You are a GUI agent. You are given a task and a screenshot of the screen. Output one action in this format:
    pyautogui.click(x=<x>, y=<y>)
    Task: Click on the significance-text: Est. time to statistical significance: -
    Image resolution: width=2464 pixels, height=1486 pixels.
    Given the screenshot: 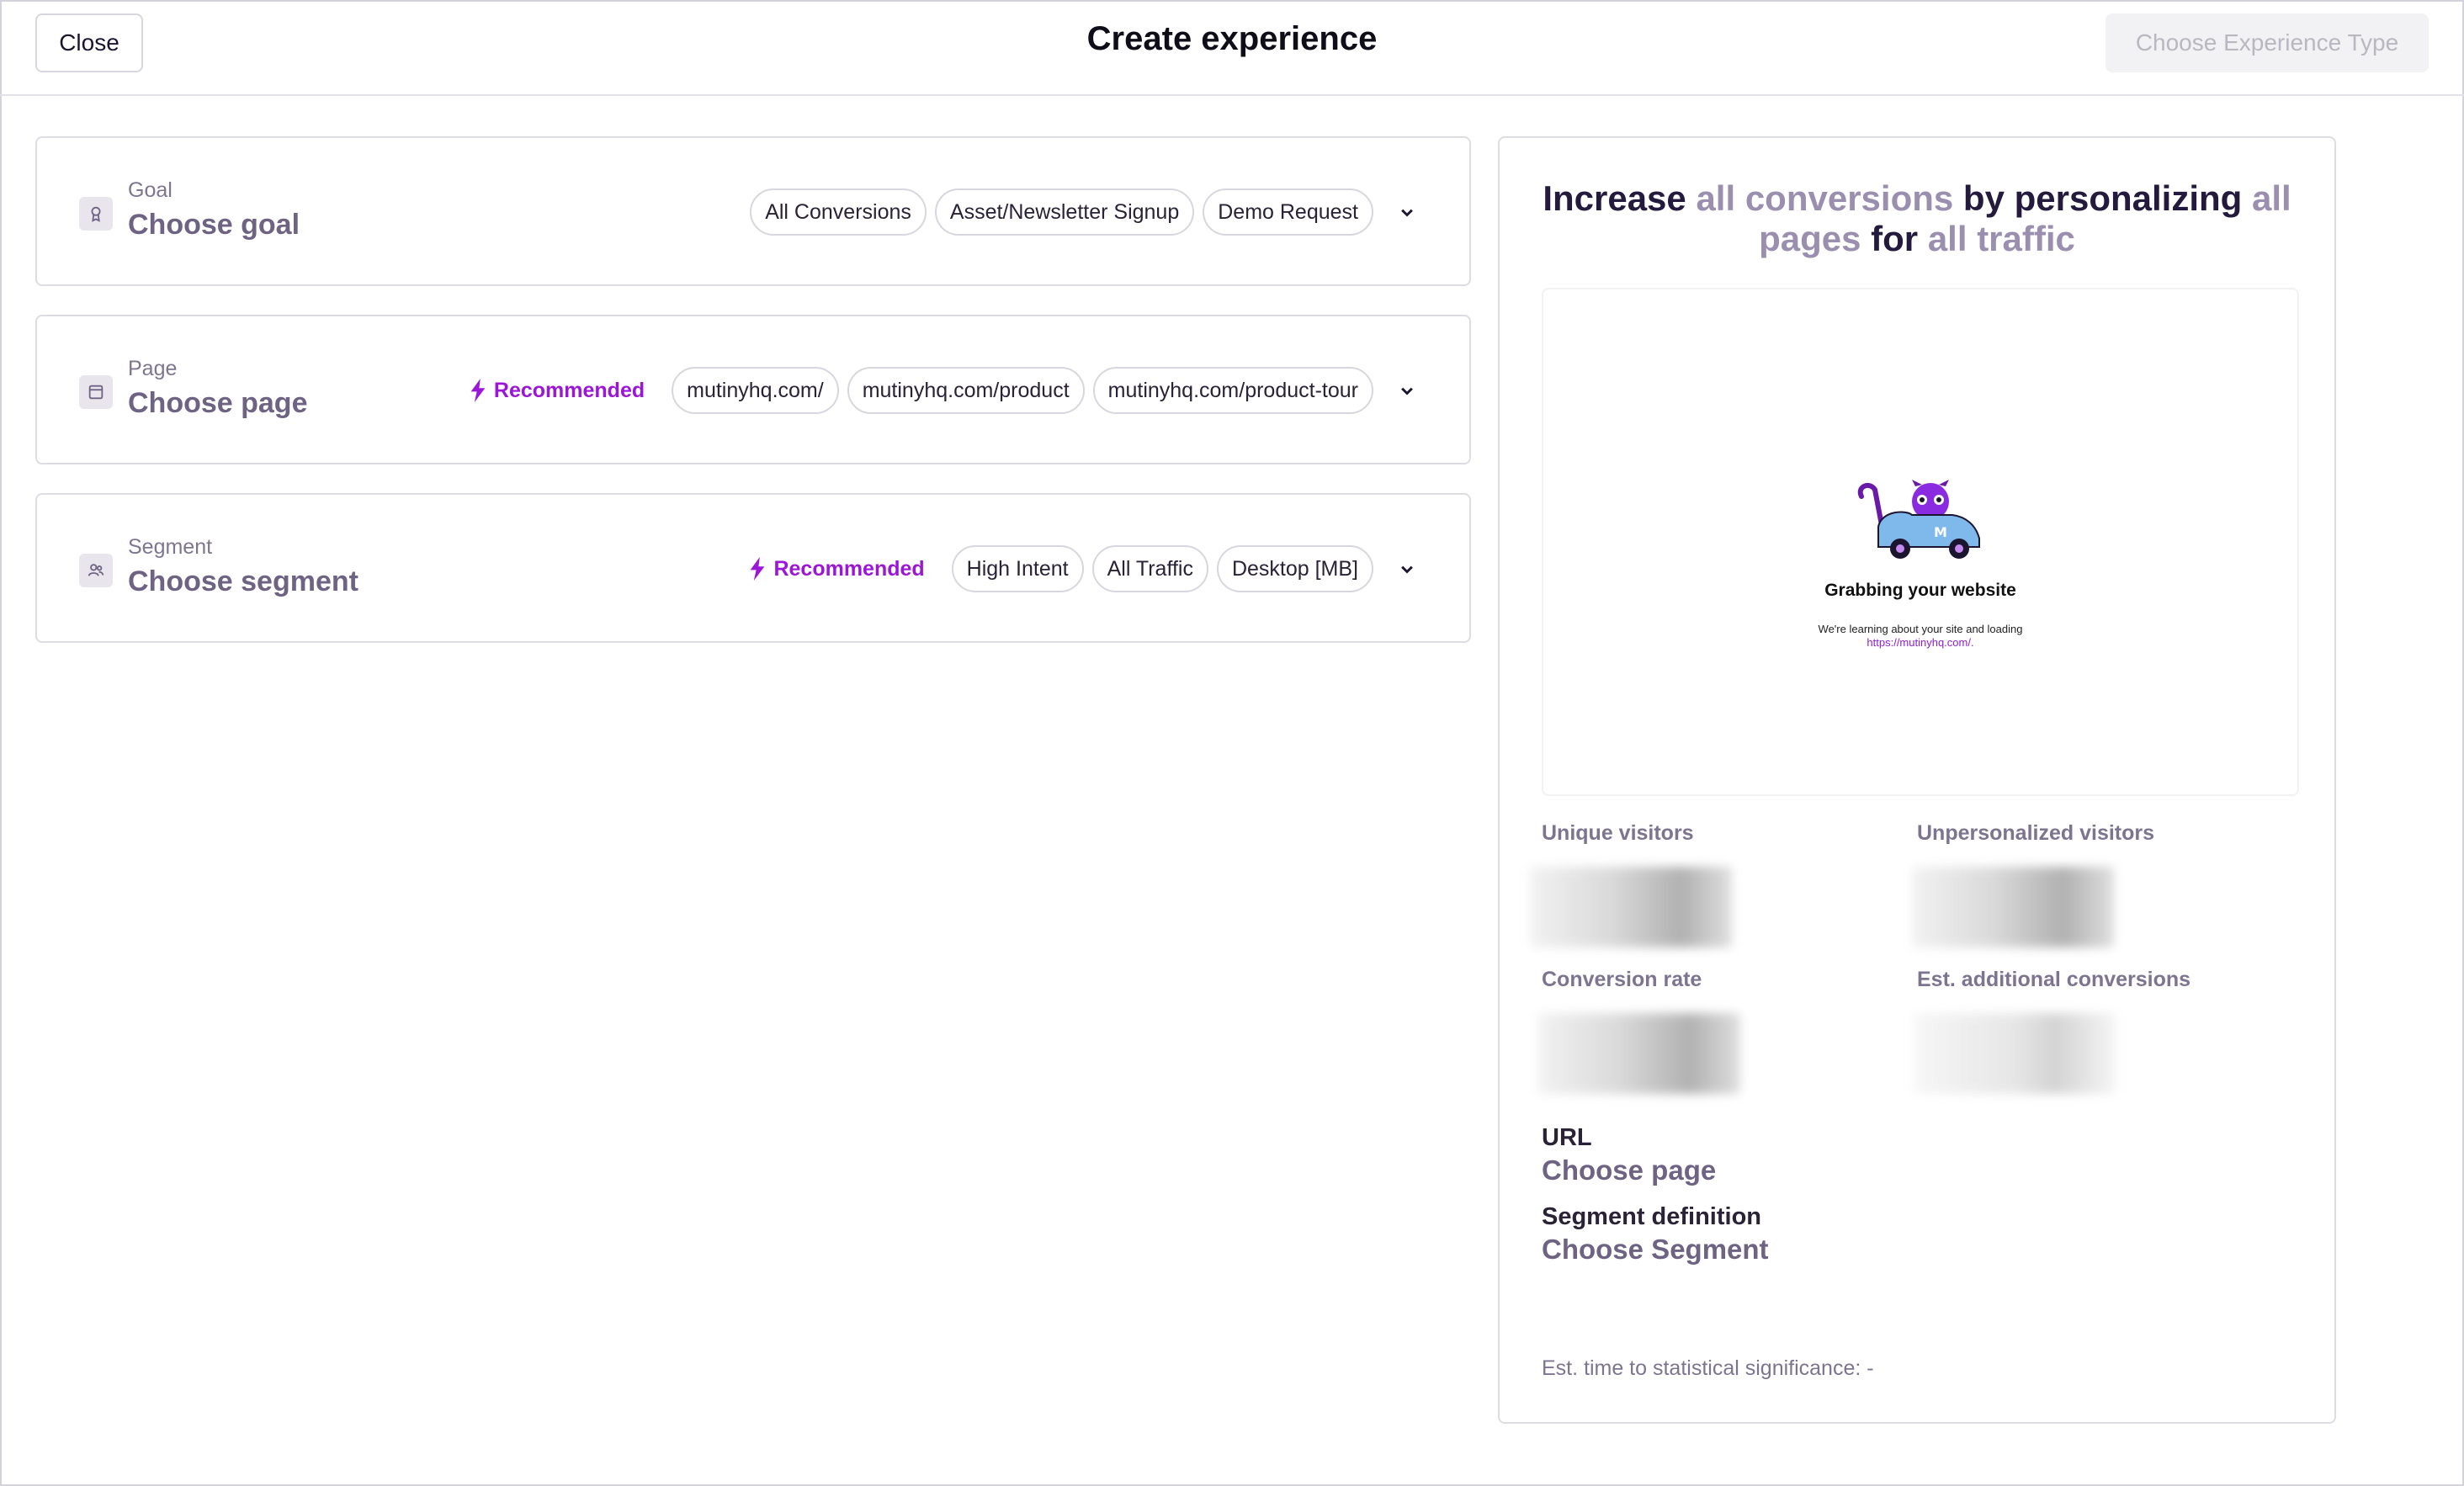 What is the action you would take?
    pyautogui.click(x=1708, y=1368)
    